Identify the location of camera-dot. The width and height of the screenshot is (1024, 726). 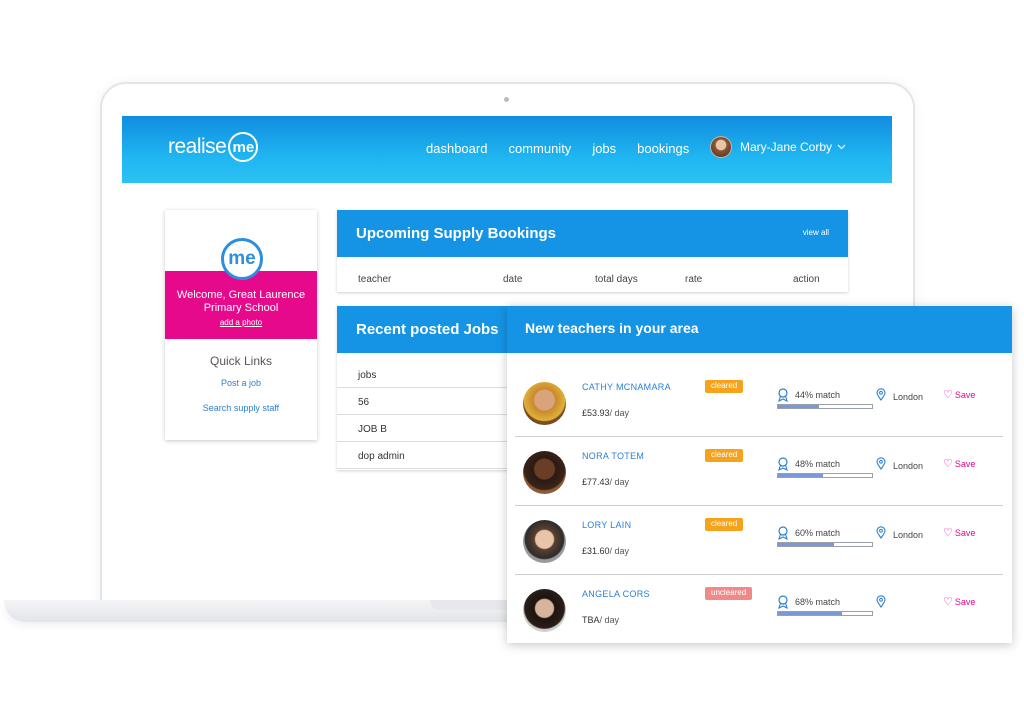
(506, 99).